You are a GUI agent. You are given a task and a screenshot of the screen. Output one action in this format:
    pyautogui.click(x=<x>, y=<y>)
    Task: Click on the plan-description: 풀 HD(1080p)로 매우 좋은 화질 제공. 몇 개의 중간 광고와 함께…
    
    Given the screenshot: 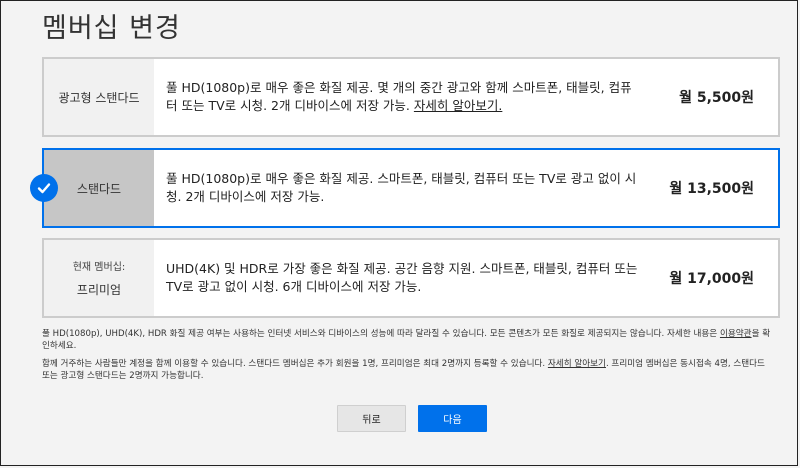 What is the action you would take?
    pyautogui.click(x=404, y=97)
    